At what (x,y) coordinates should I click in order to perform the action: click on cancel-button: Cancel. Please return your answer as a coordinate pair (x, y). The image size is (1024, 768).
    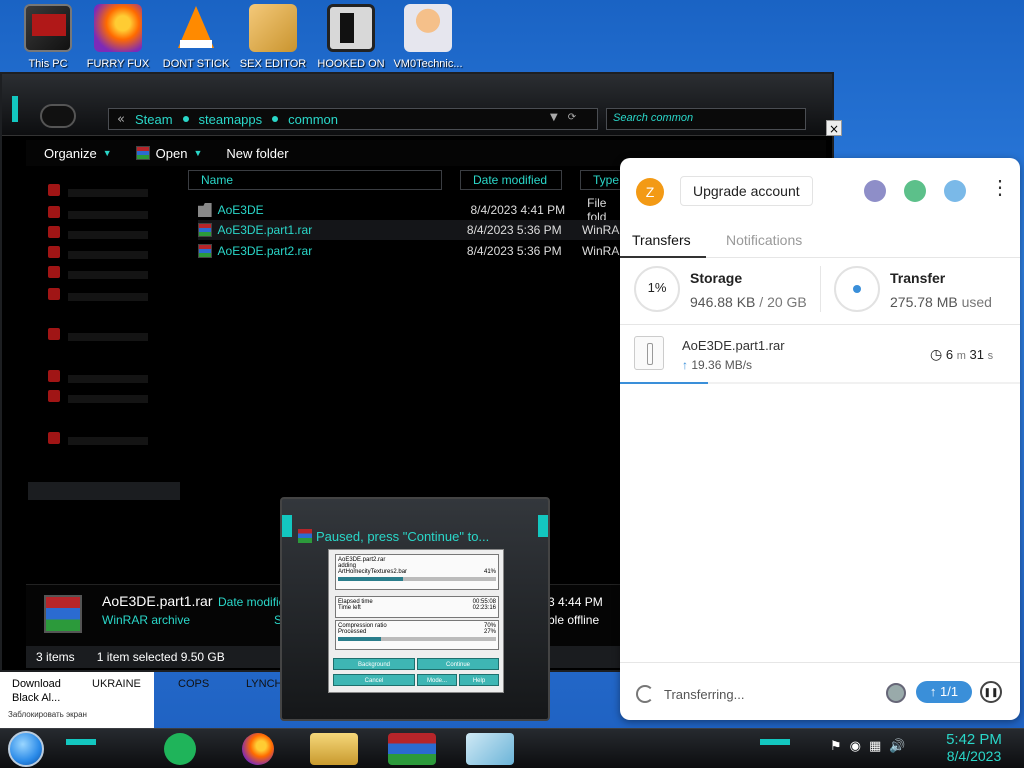
    Looking at the image, I should click on (374, 680).